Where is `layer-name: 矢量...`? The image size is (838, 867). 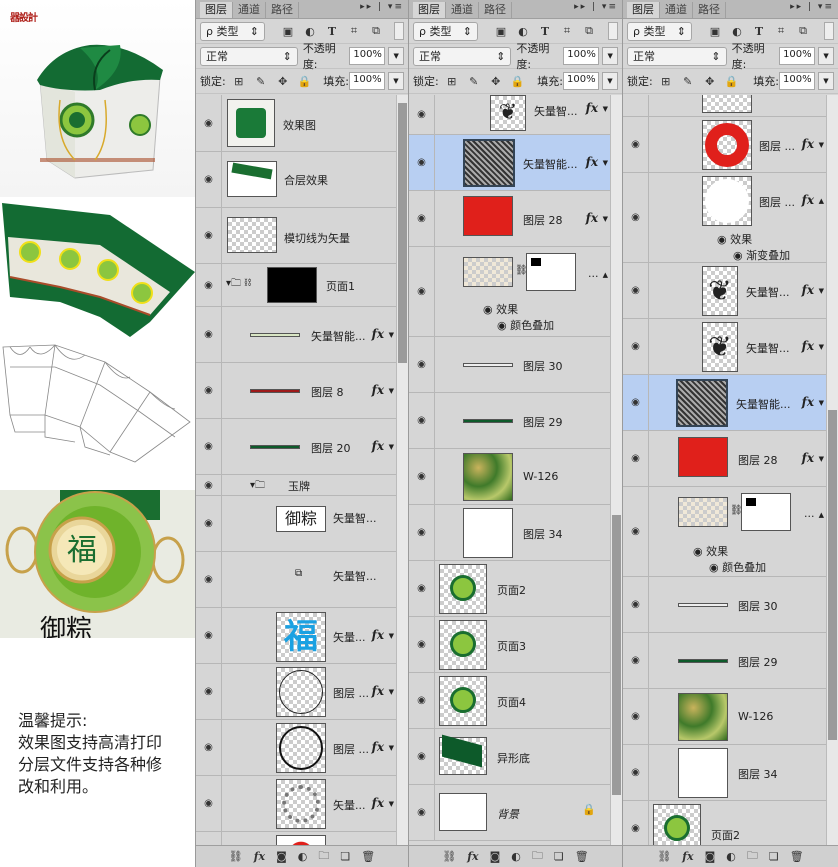 layer-name: 矢量... is located at coordinates (349, 805).